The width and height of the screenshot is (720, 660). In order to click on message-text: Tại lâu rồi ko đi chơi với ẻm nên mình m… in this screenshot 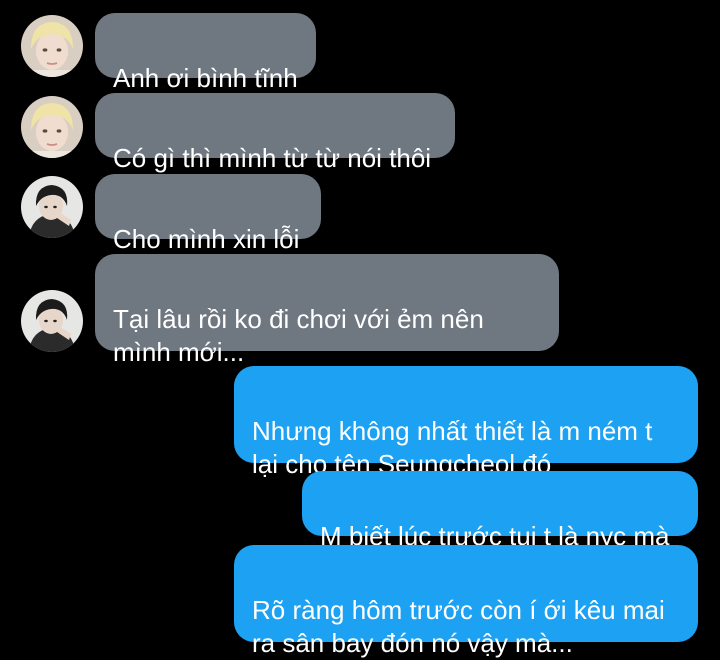, I will do `click(298, 335)`.